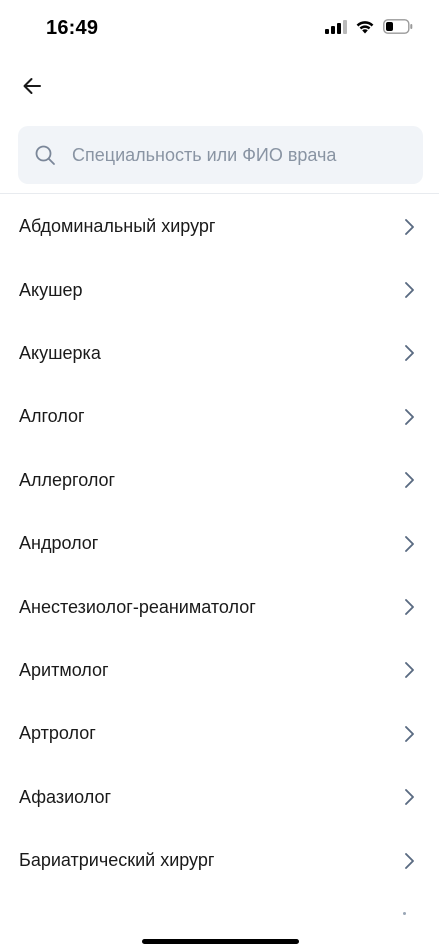 The image size is (439, 952). Describe the element at coordinates (137, 606) in the screenshot. I see `list-item-label: Анестезиолог-реаниматолог` at that location.